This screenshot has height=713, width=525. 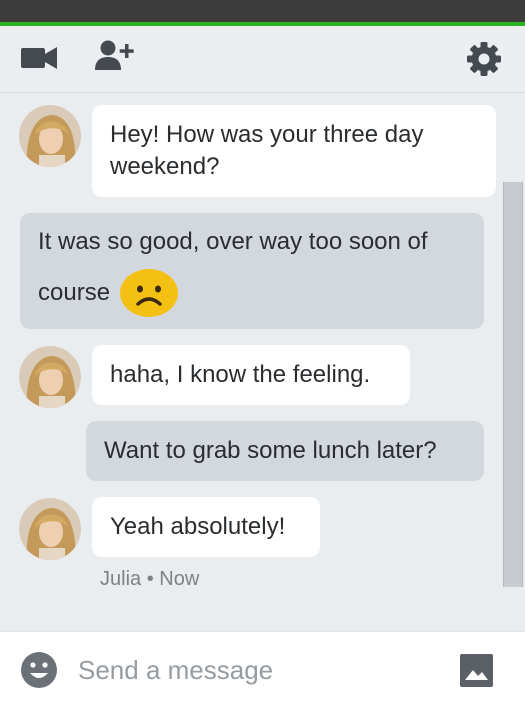 I want to click on message-text: haha, I know the feeling., so click(x=240, y=374).